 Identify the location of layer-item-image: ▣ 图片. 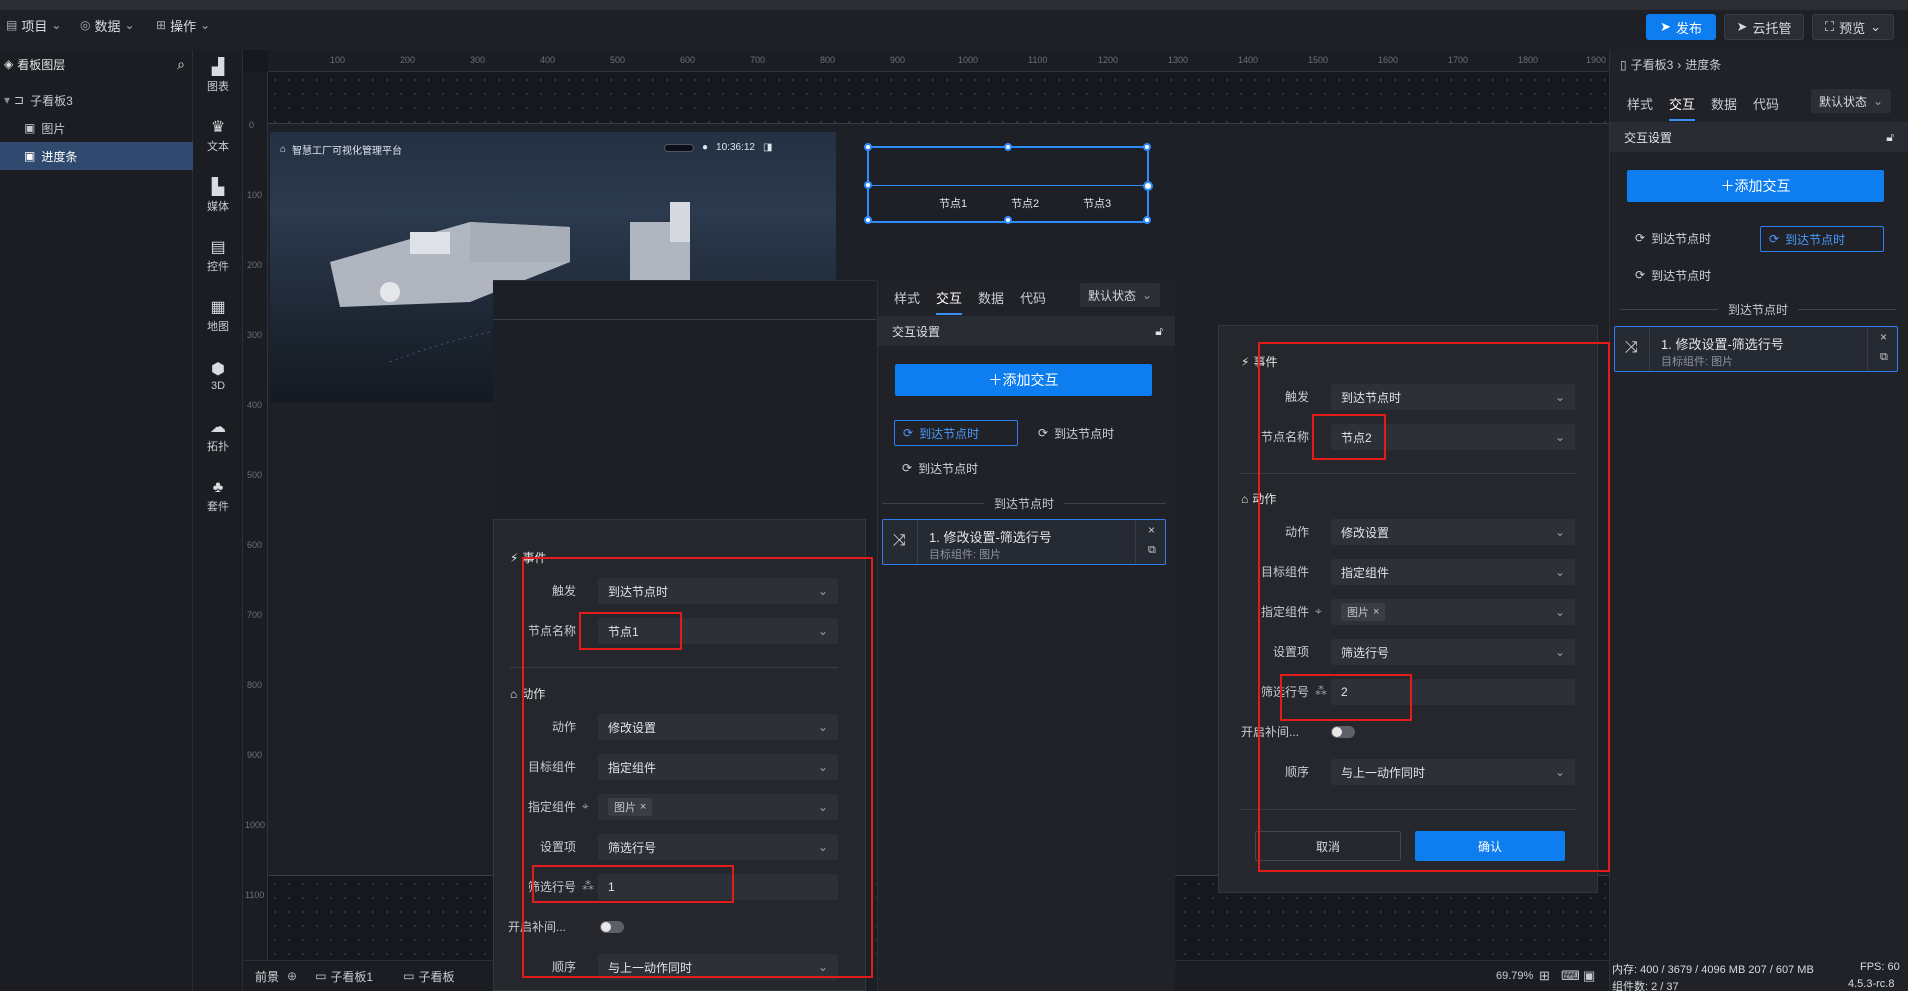
(96, 128).